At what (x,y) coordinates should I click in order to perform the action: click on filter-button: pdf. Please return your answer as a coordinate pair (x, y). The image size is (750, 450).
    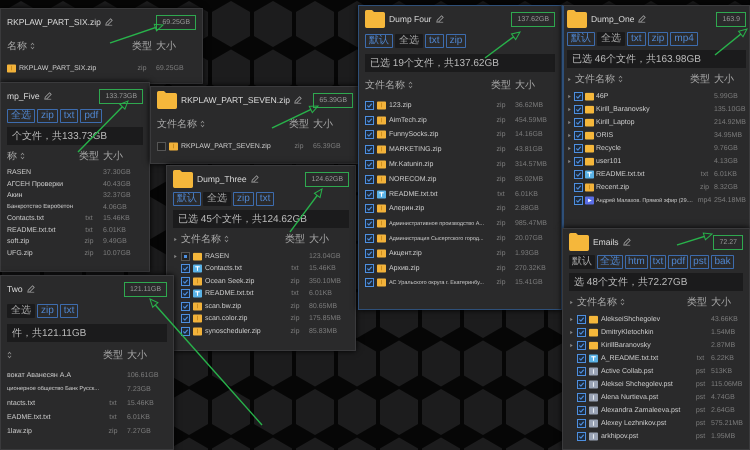
    Looking at the image, I should click on (91, 116).